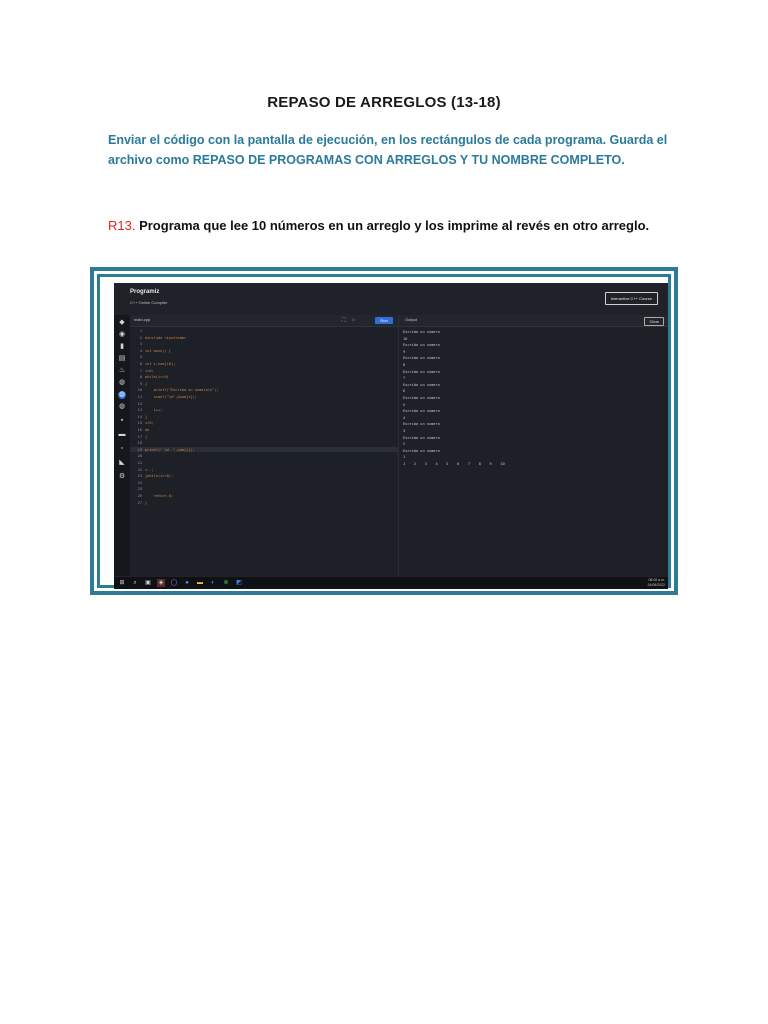 This screenshot has width=768, height=1024. I want to click on output-tabbar: Output Clear, so click(533, 321).